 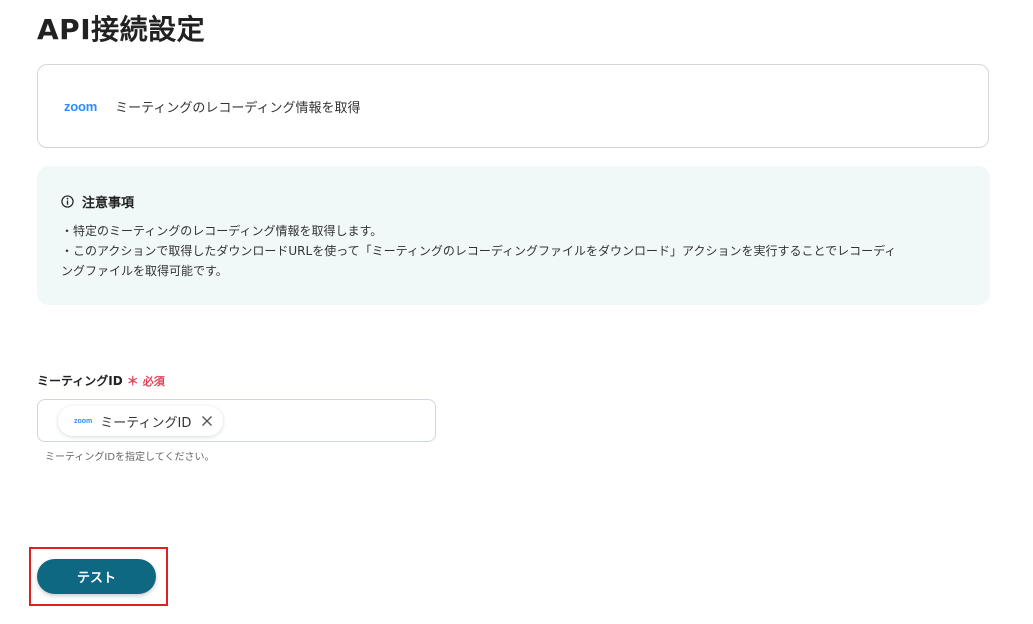 I want to click on zoom-logo: zoom, so click(x=81, y=106).